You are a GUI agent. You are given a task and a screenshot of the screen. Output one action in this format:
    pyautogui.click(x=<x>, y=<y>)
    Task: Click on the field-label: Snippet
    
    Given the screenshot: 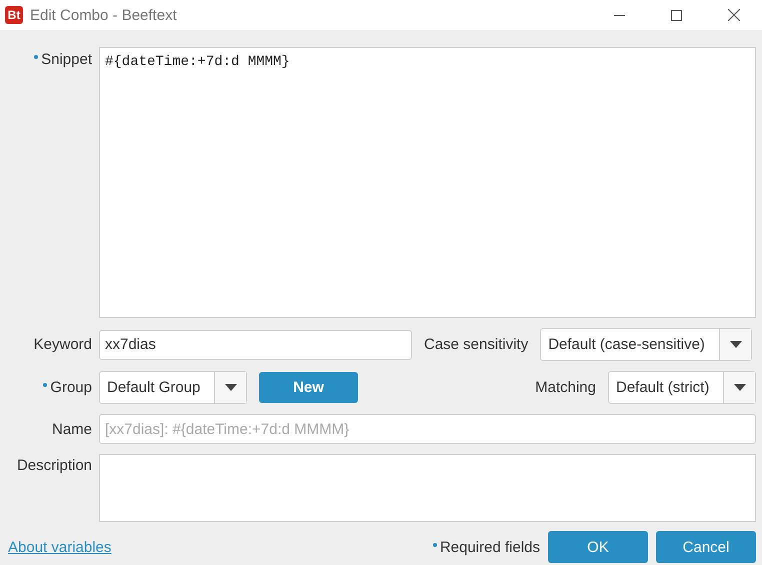 What is the action you would take?
    pyautogui.click(x=63, y=59)
    